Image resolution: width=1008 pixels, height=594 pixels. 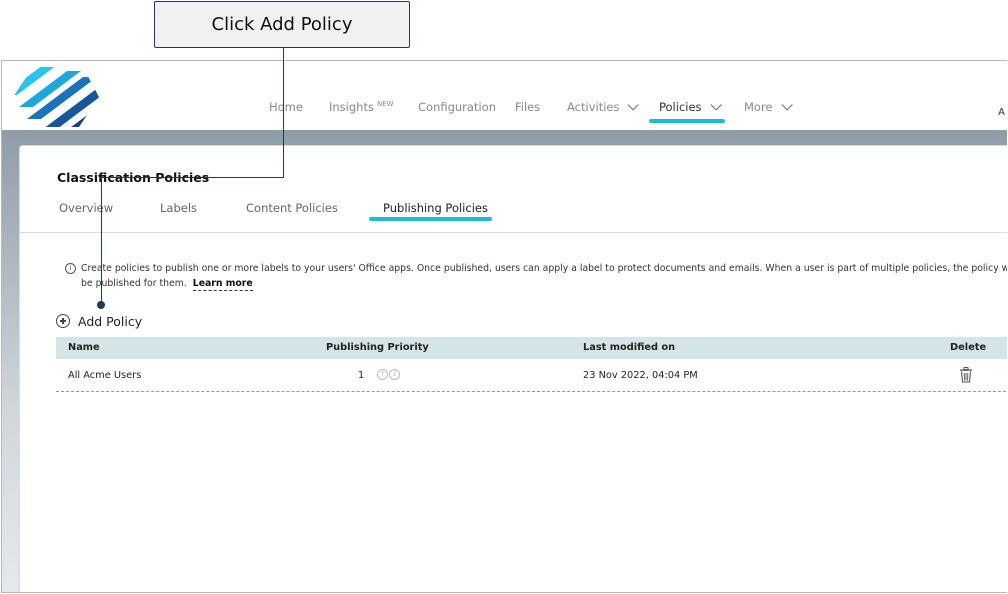 What do you see at coordinates (768, 106) in the screenshot?
I see `nav-more: More` at bounding box center [768, 106].